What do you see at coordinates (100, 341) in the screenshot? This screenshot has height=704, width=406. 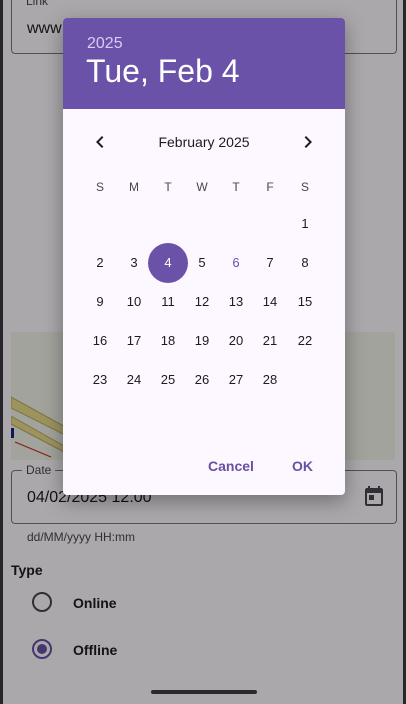 I see `calendar-day: 16` at bounding box center [100, 341].